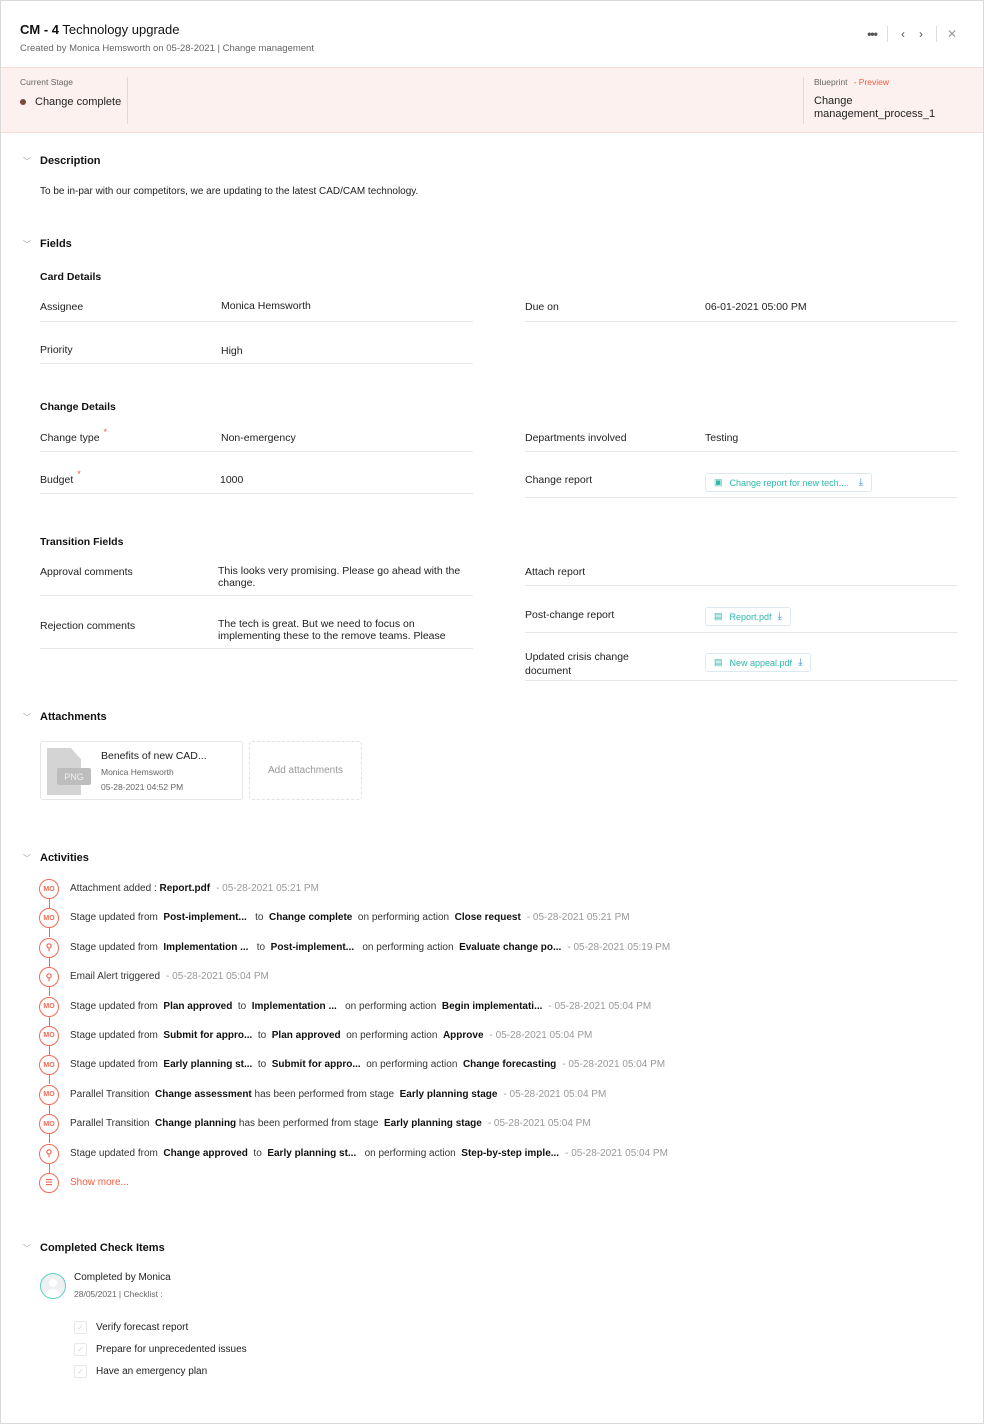 This screenshot has width=984, height=1424. I want to click on field-assignee: Assignee Monica Hemsworth, so click(256, 301).